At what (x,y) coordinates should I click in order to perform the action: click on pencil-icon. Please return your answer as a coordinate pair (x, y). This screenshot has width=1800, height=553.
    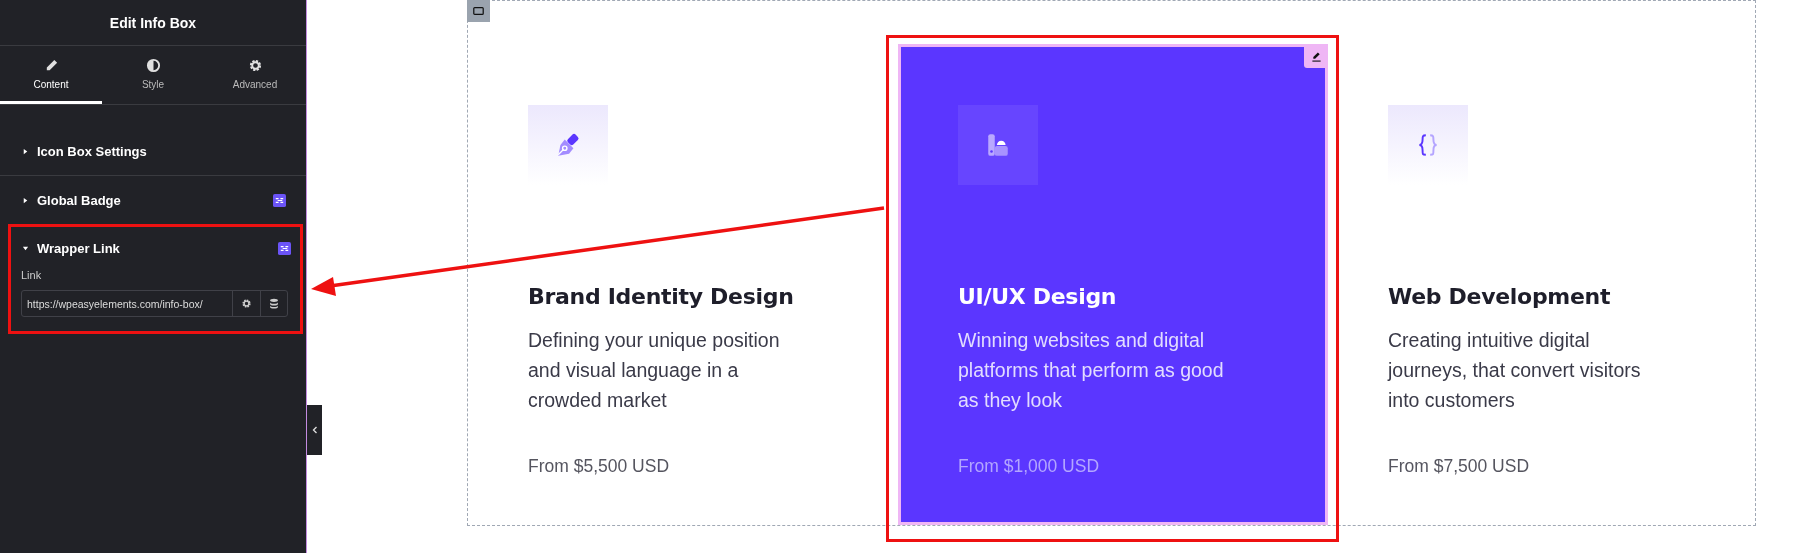
    Looking at the image, I should click on (1316, 56).